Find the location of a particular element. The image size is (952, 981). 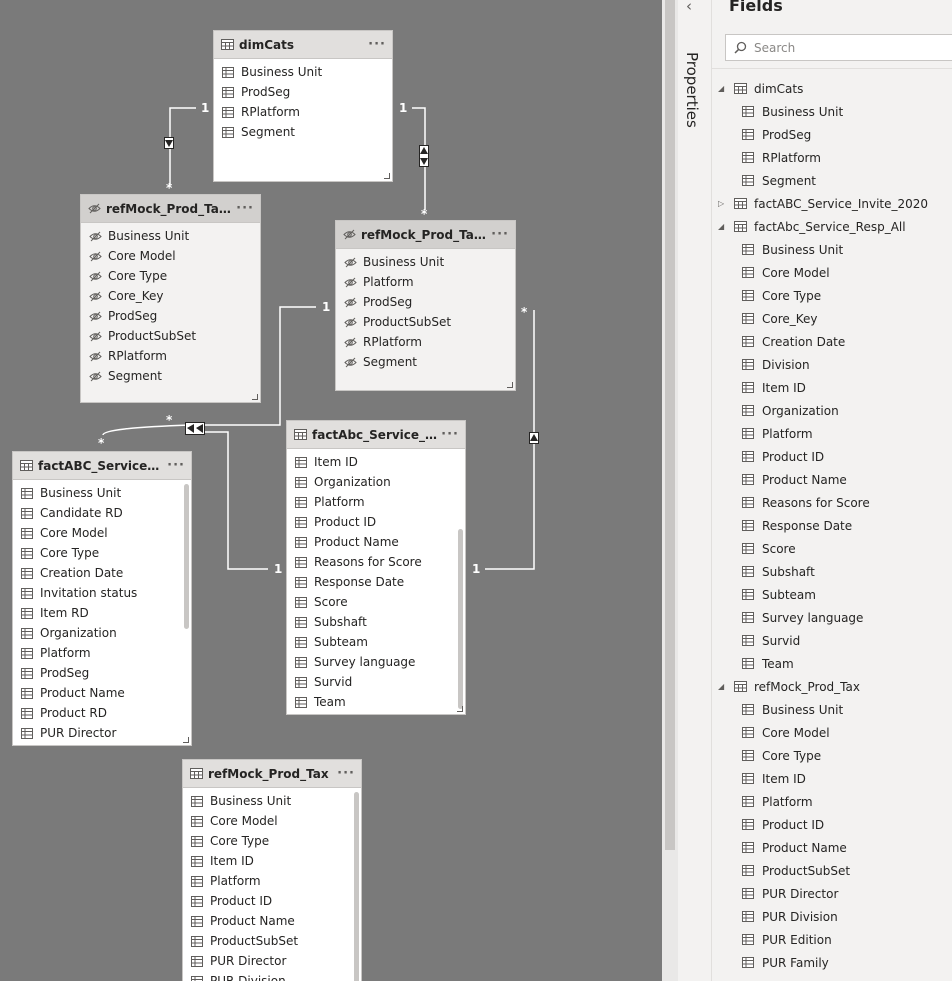

tree-field-item: RPlatform is located at coordinates (832, 157).